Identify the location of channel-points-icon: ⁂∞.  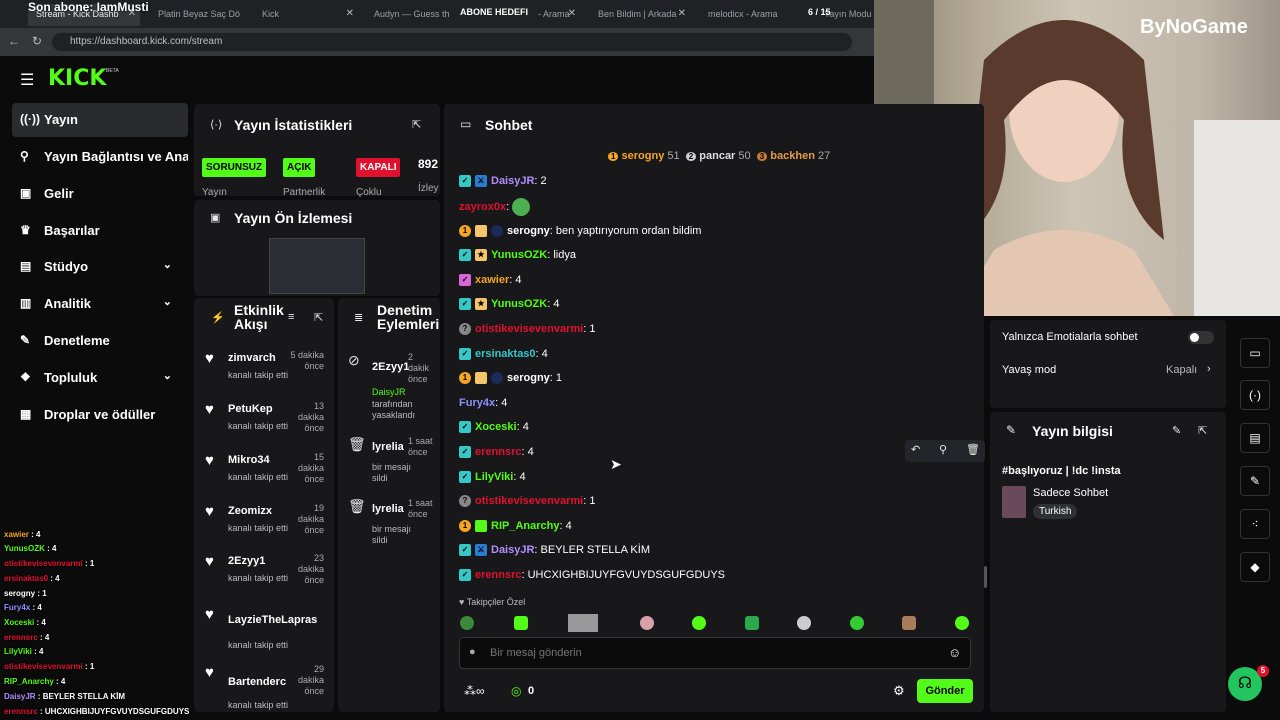
(474, 691).